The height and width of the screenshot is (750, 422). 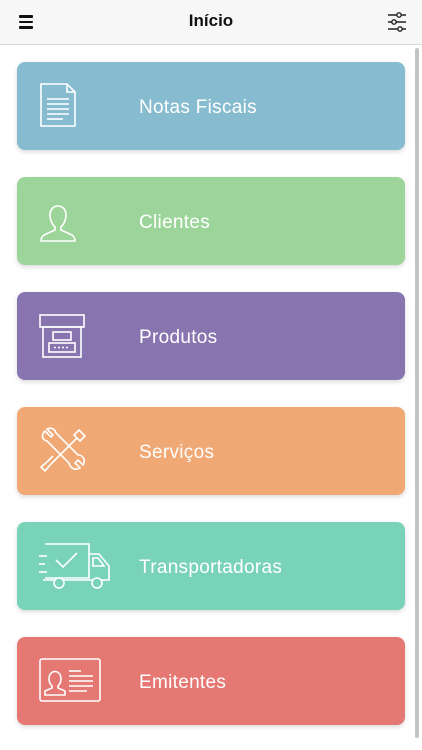 I want to click on menu-card-clientes: Clientes, so click(x=211, y=221).